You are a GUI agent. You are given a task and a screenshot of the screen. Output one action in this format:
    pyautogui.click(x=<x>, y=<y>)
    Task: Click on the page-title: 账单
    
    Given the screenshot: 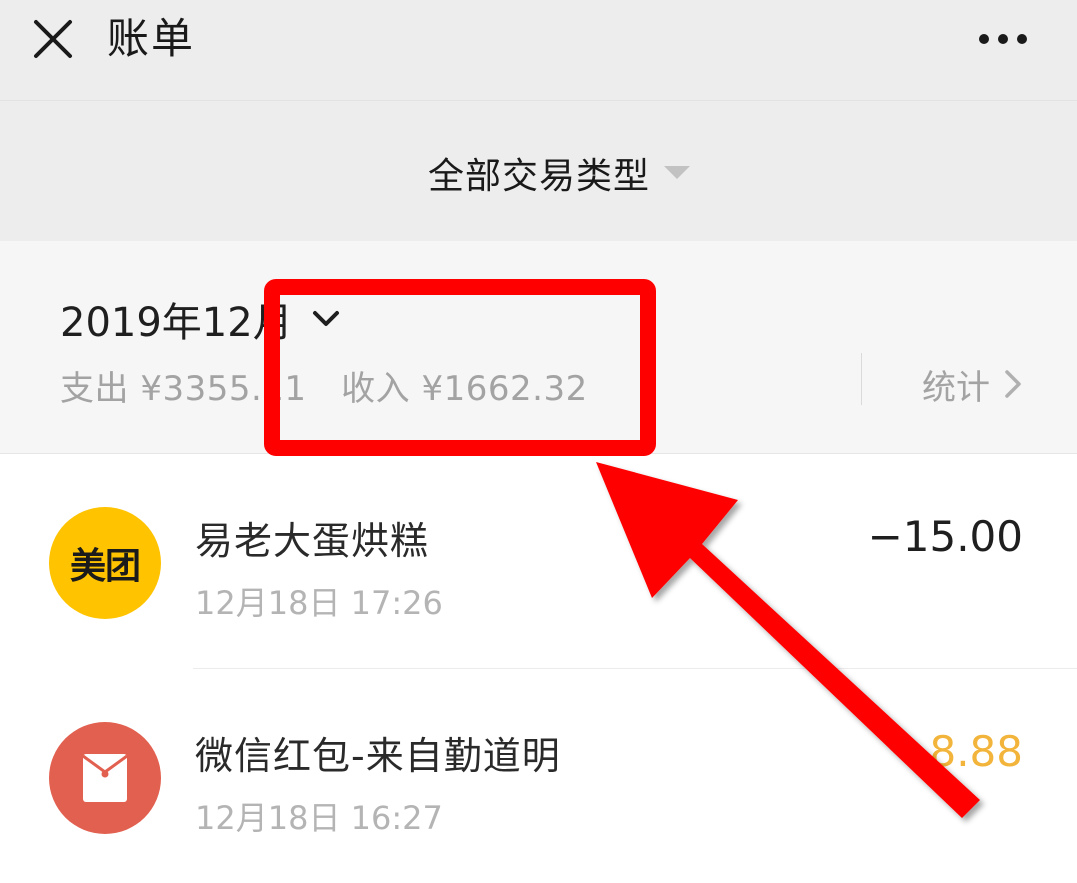 What is the action you would take?
    pyautogui.click(x=151, y=38)
    